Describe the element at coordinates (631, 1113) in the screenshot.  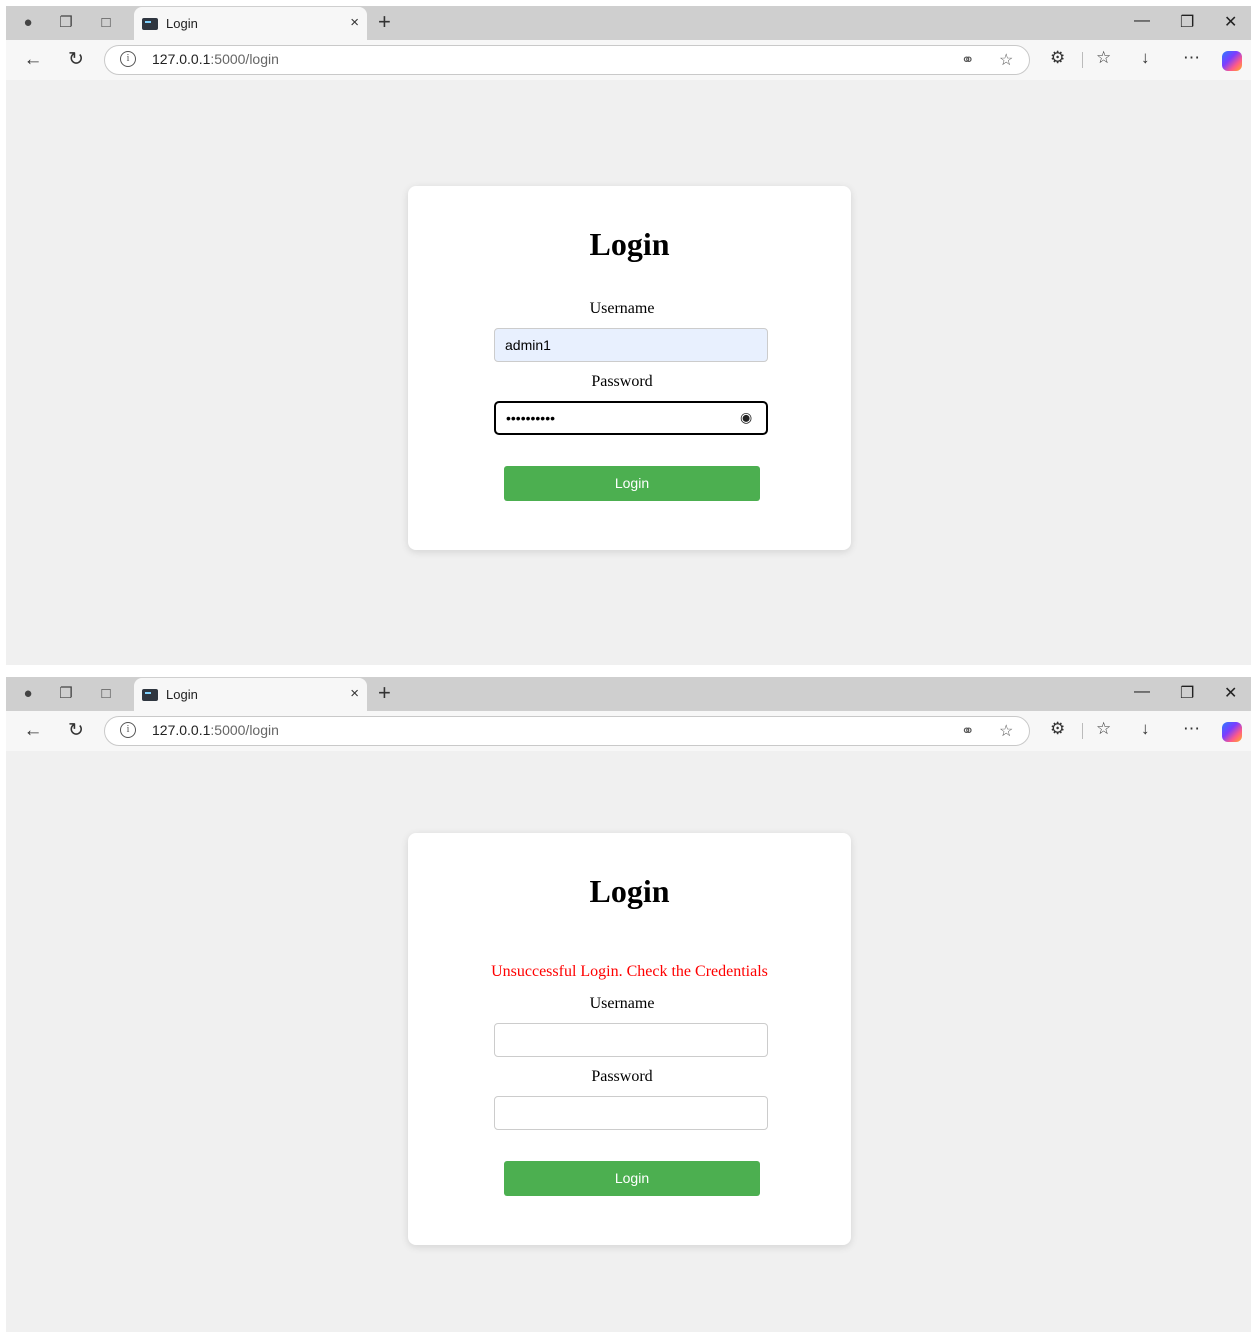
I see `password-input` at that location.